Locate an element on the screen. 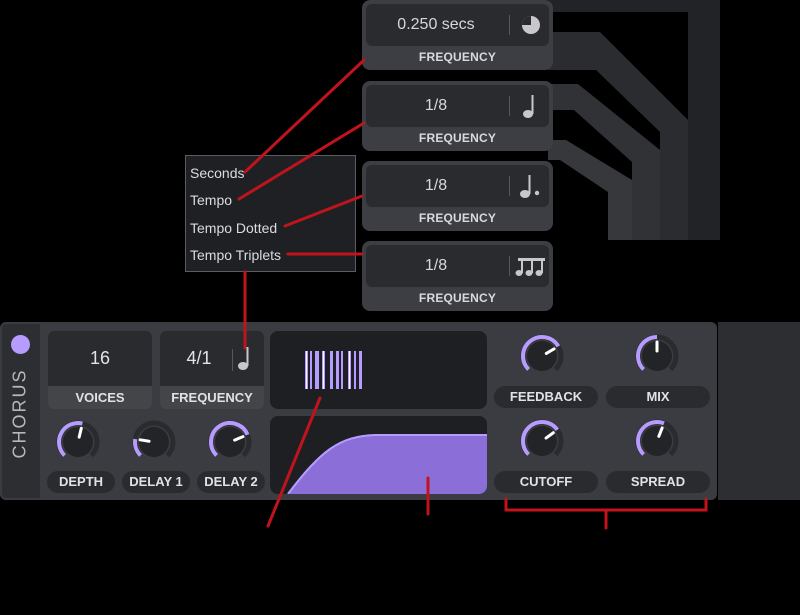 This screenshot has width=800, height=615. callout-text-left: M is located at coordinates (229, 531).